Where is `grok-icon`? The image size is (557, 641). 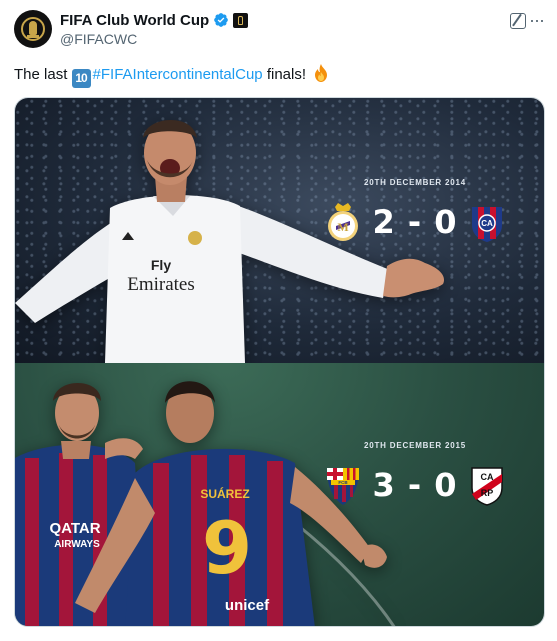 grok-icon is located at coordinates (518, 21).